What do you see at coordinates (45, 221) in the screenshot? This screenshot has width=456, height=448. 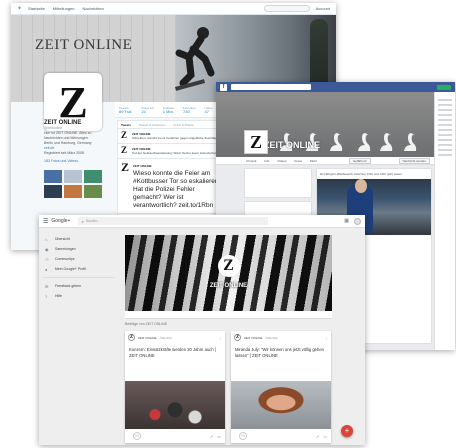 I see `hamburger-menu-icon: ☰` at bounding box center [45, 221].